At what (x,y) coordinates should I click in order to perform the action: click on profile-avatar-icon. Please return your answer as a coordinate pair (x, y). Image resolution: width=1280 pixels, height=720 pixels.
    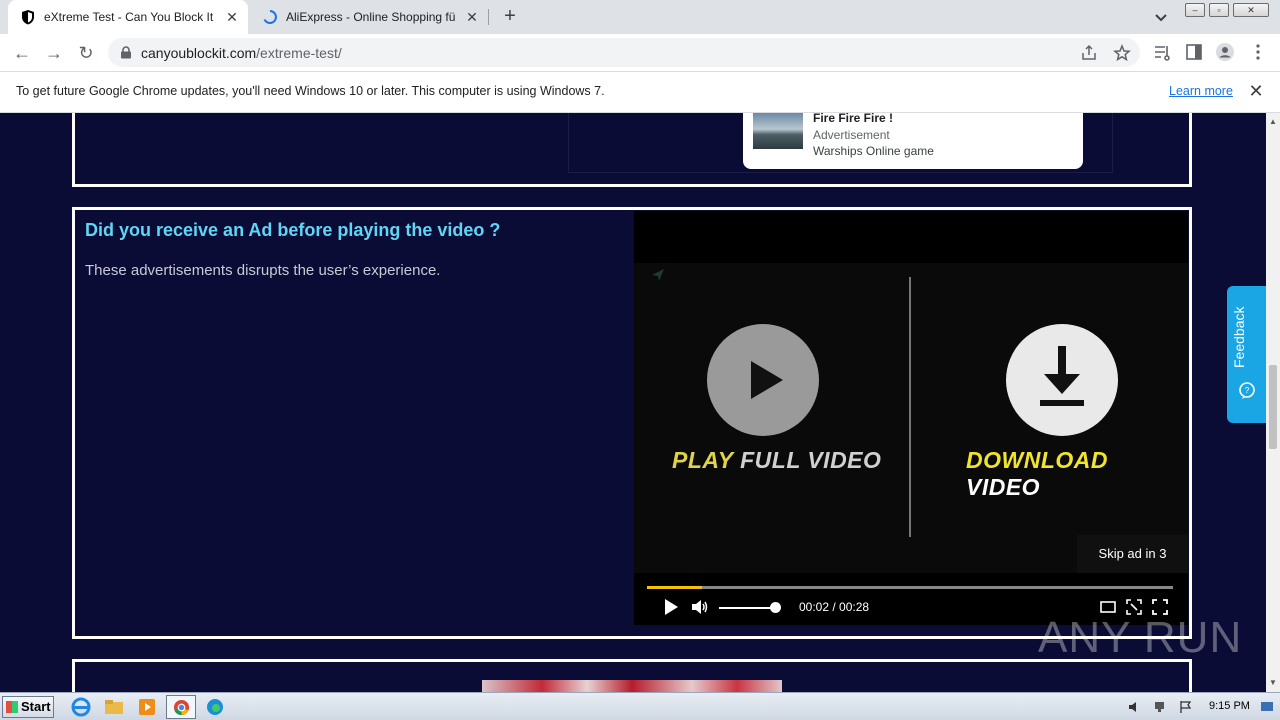
    Looking at the image, I should click on (1225, 52).